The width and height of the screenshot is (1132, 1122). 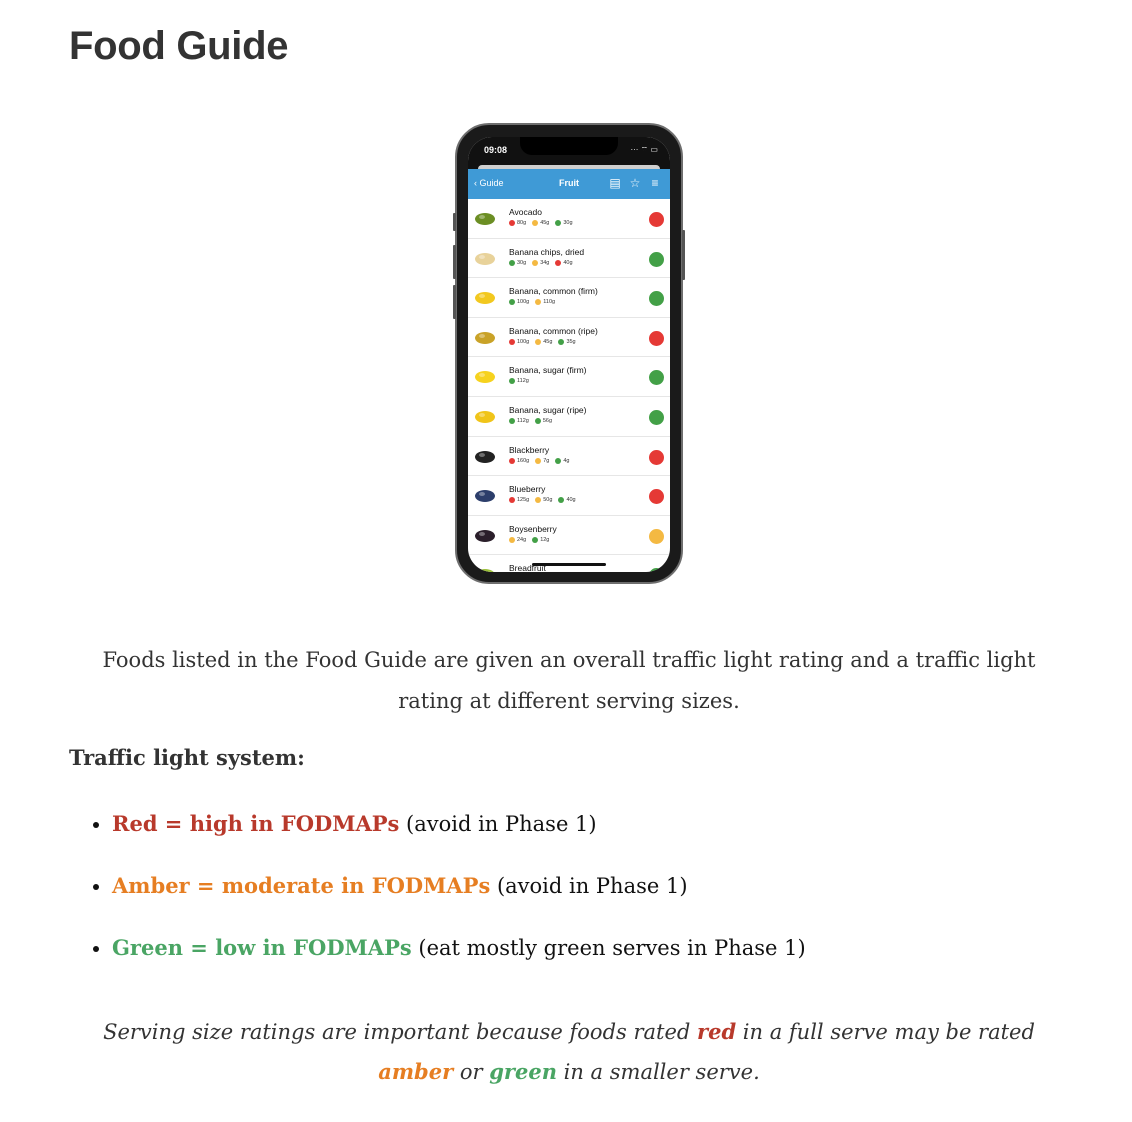 What do you see at coordinates (656, 536) in the screenshot?
I see `overall-rating-amber-icon` at bounding box center [656, 536].